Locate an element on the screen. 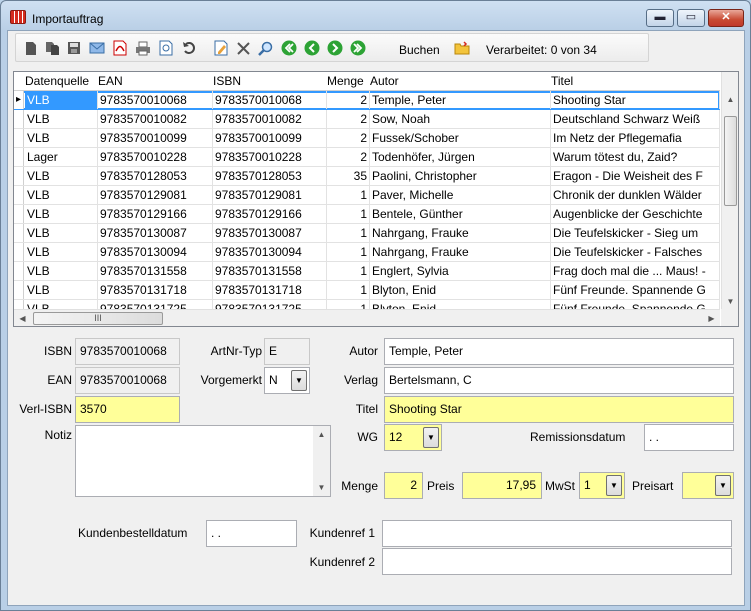 This screenshot has height=611, width=751. scroll-right-arrow-icon: ▶ is located at coordinates (711, 318).